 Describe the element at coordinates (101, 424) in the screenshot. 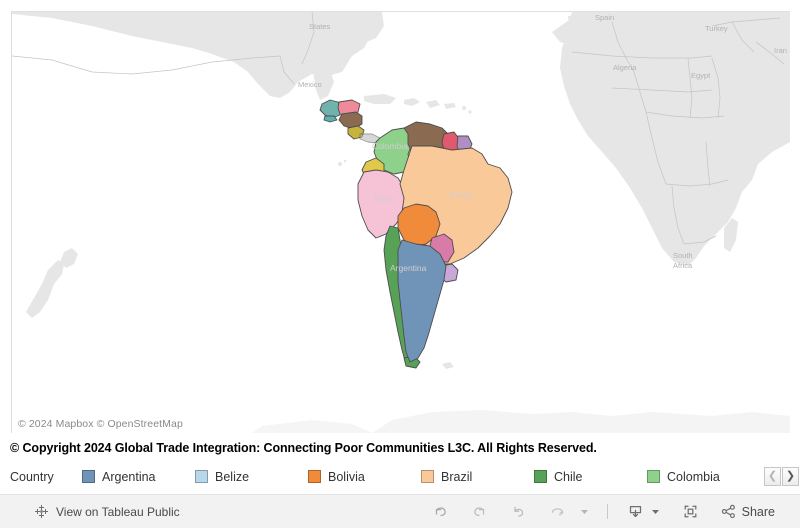

I see `map-attribution: © 2024 Mapbox © OpenStreetMap` at that location.